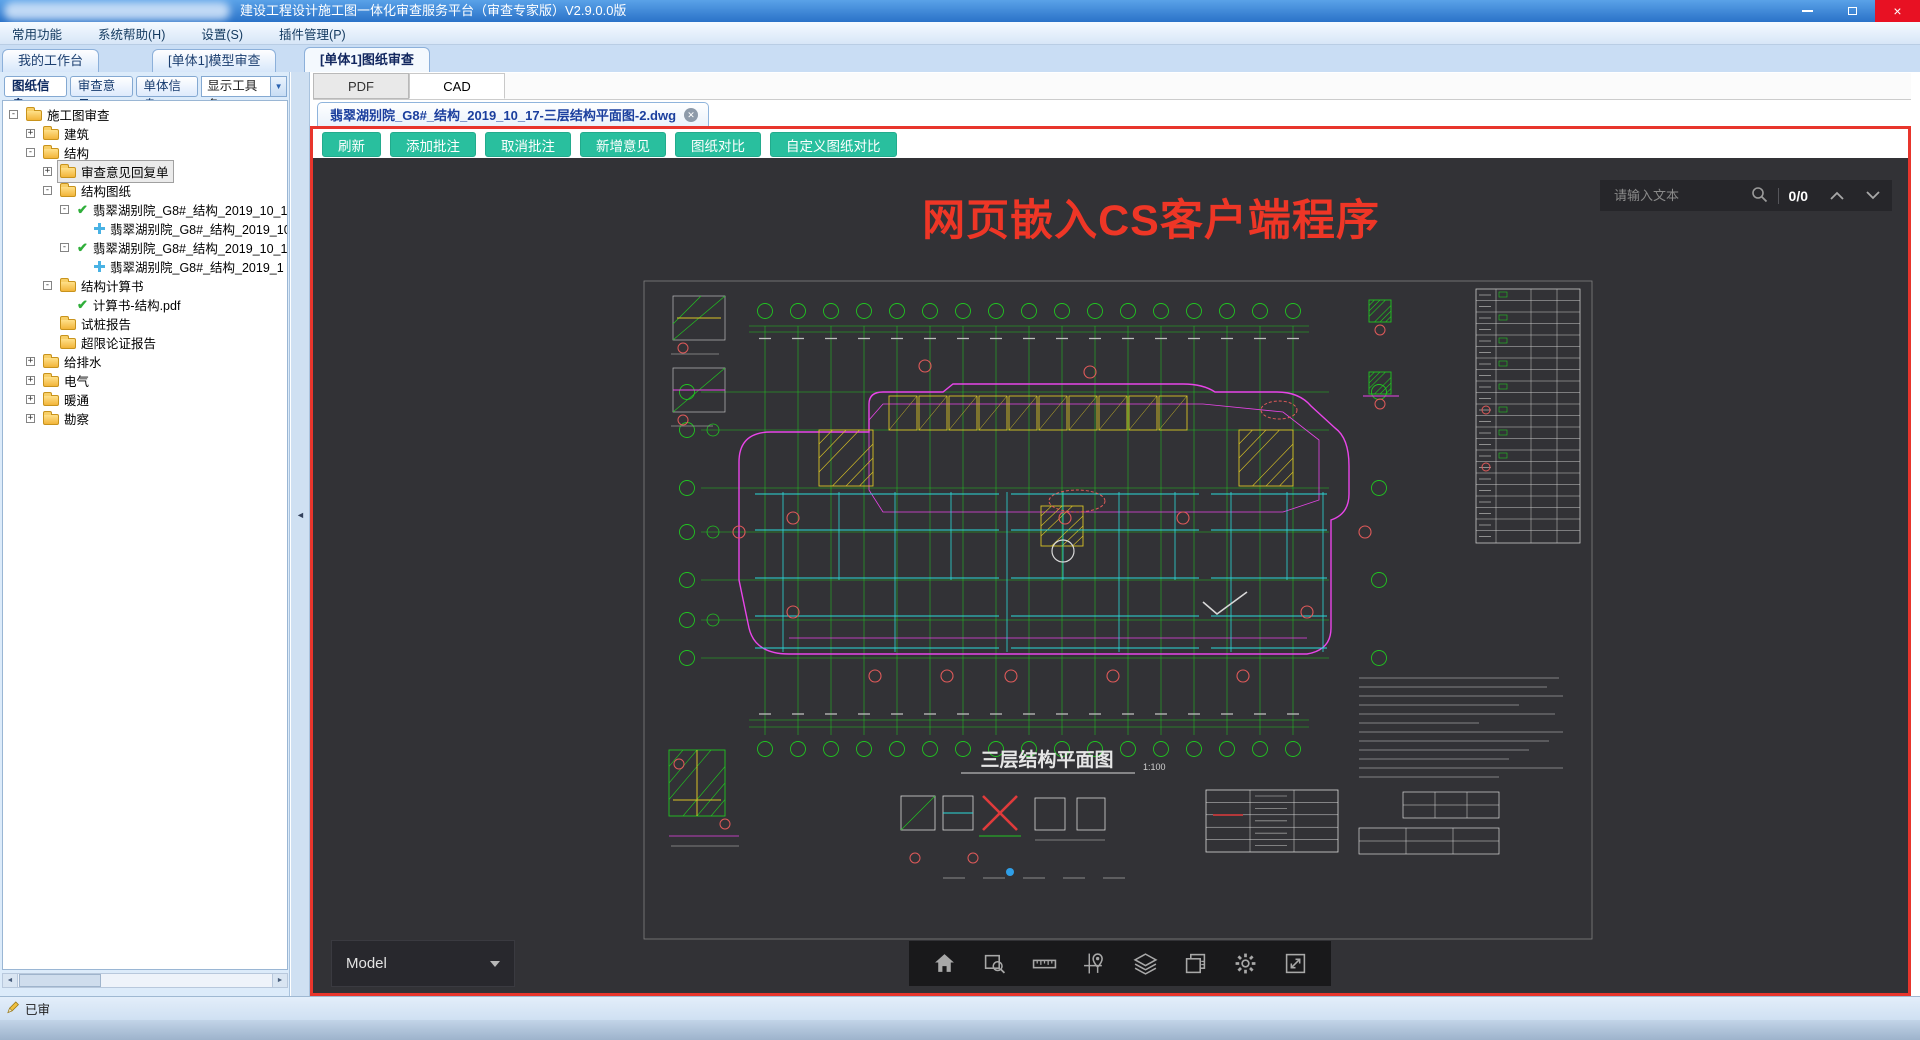 This screenshot has width=1920, height=1040. What do you see at coordinates (994, 964) in the screenshot?
I see `zoom-window-icon` at bounding box center [994, 964].